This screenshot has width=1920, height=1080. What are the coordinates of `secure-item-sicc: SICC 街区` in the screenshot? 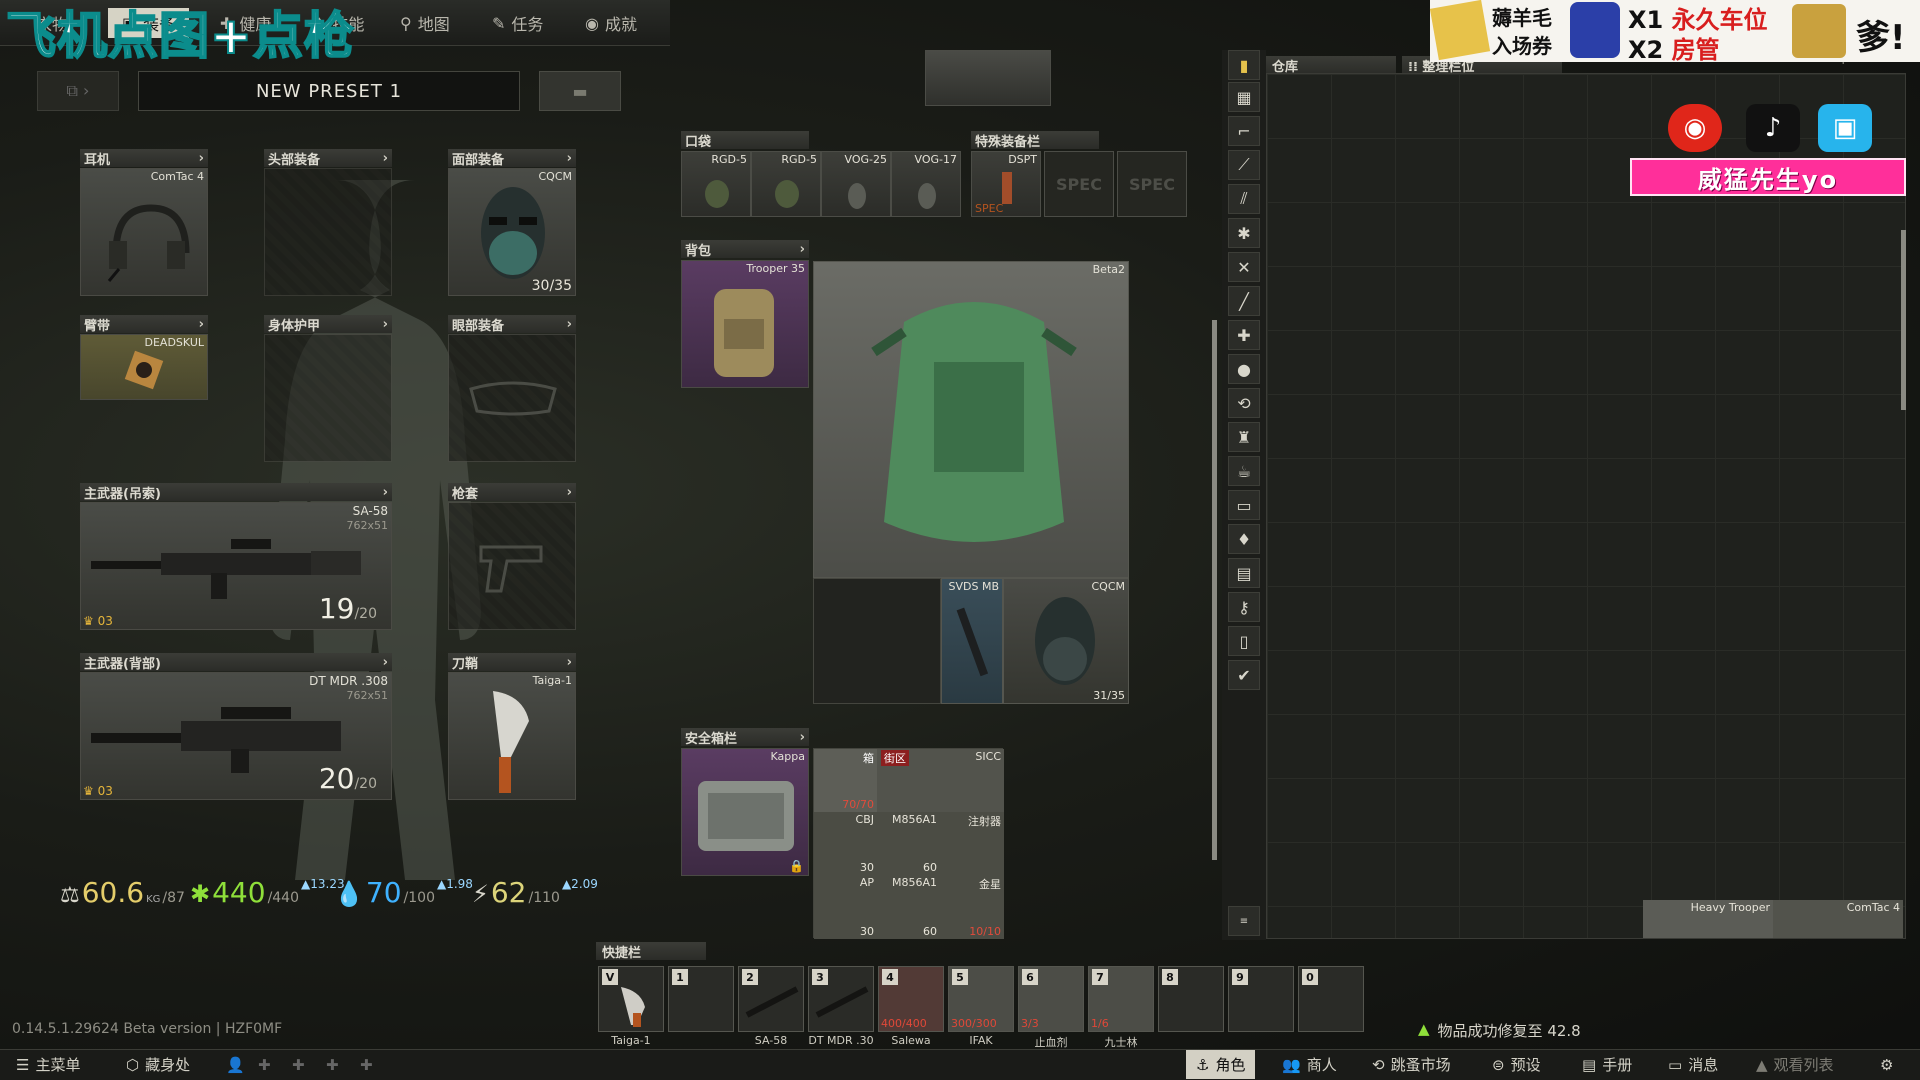 It's located at (940, 780).